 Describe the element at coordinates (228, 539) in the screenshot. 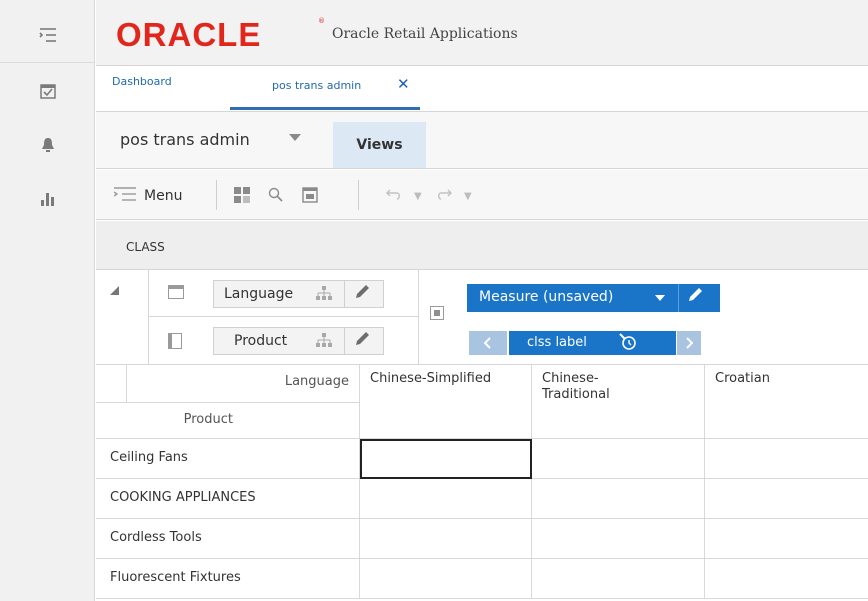

I see `row-header: Cordless Tools` at that location.